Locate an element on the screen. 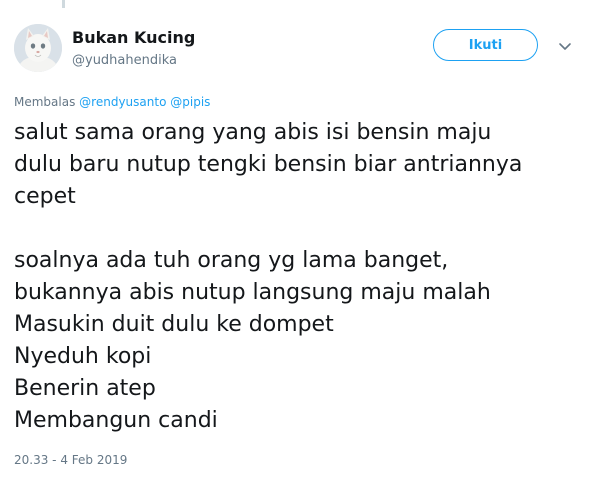 The image size is (602, 480). mention-link: @rendyusanto is located at coordinates (122, 102).